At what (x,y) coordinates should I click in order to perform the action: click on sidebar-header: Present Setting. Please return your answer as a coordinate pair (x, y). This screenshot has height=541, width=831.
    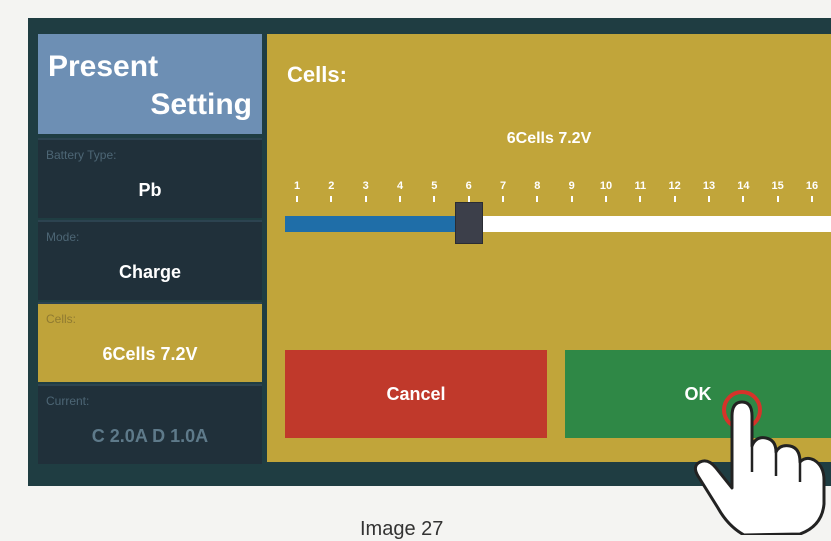
    Looking at the image, I should click on (150, 84).